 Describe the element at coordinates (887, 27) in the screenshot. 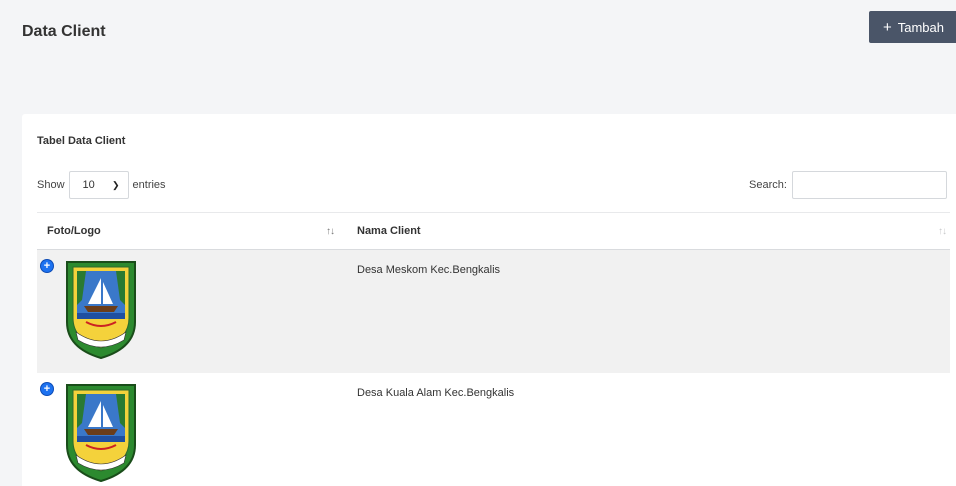

I see `plus-icon: +` at that location.